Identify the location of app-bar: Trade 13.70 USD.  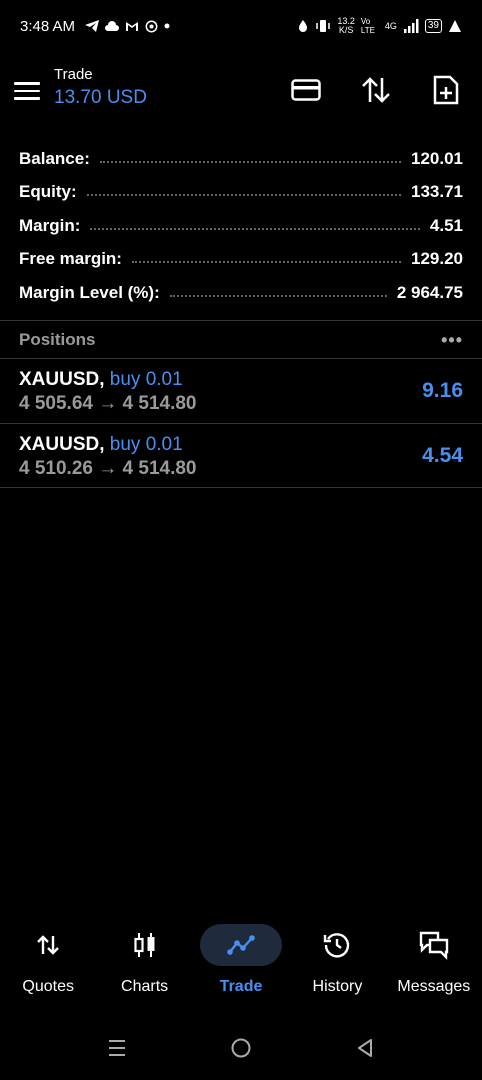
(241, 91).